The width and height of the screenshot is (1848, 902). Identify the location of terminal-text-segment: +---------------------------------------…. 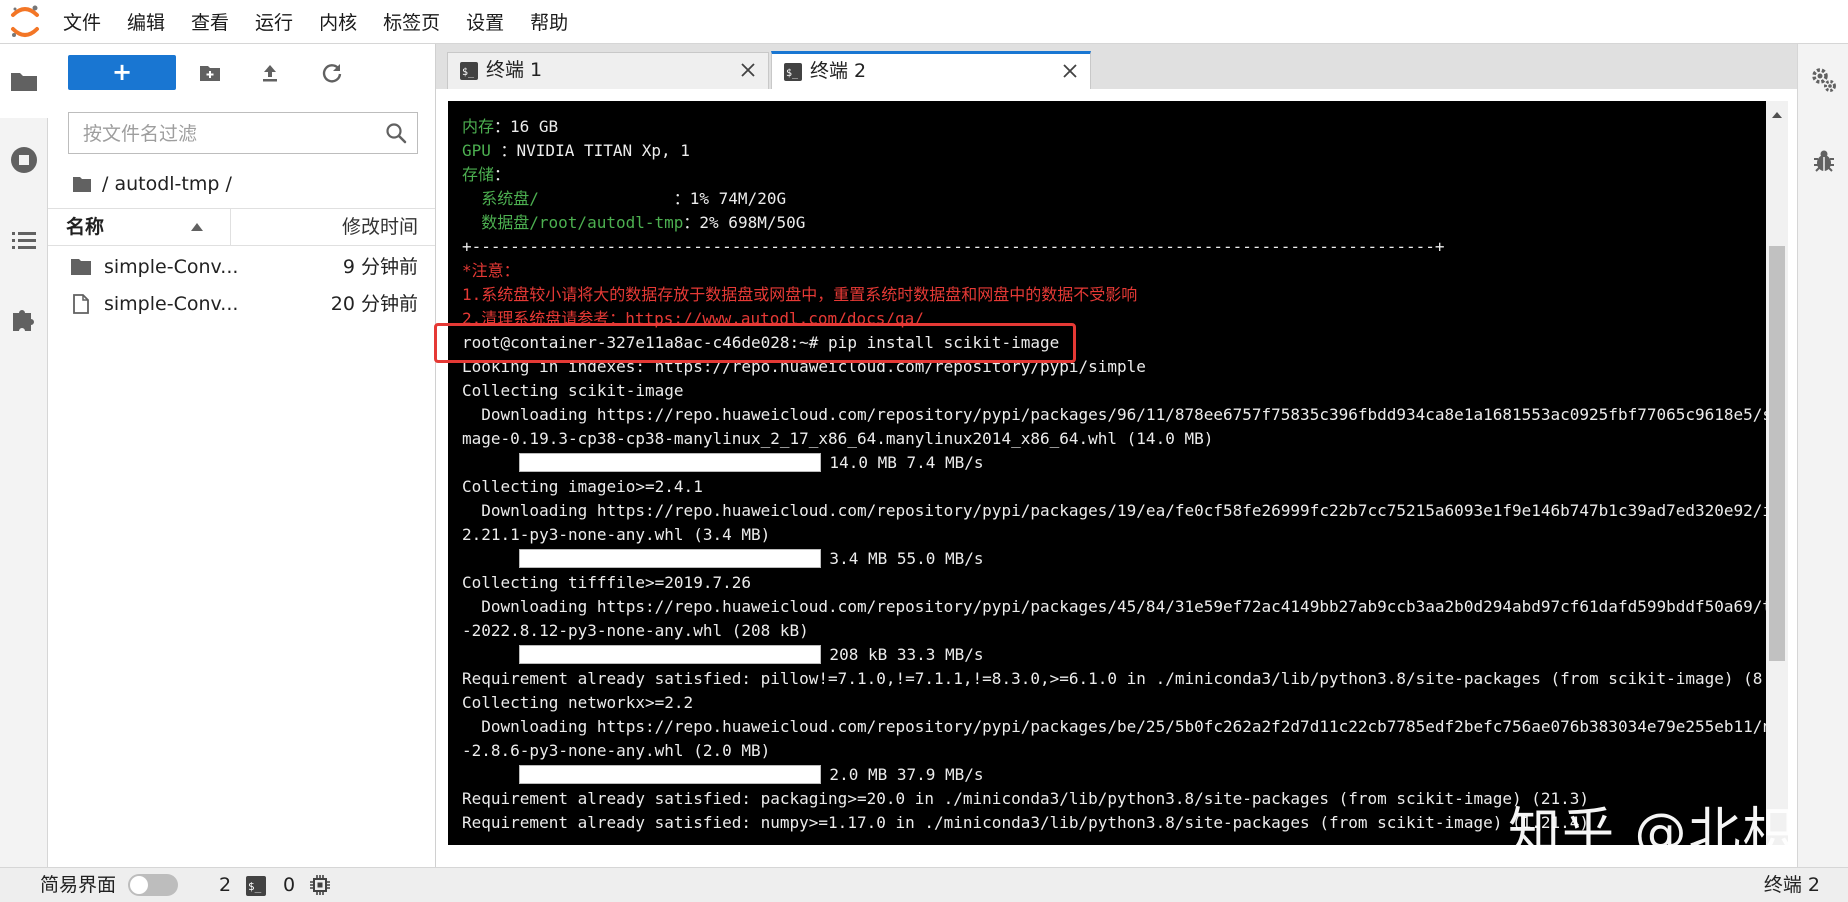
(953, 246).